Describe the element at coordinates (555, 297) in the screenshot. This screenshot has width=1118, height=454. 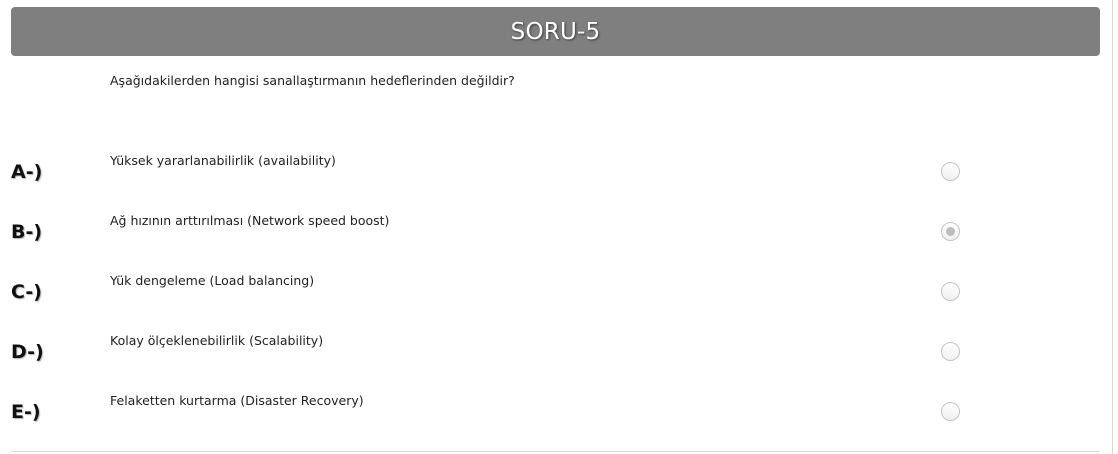
I see `option-c: C-) Yük dengeleme (Load balancing)` at that location.